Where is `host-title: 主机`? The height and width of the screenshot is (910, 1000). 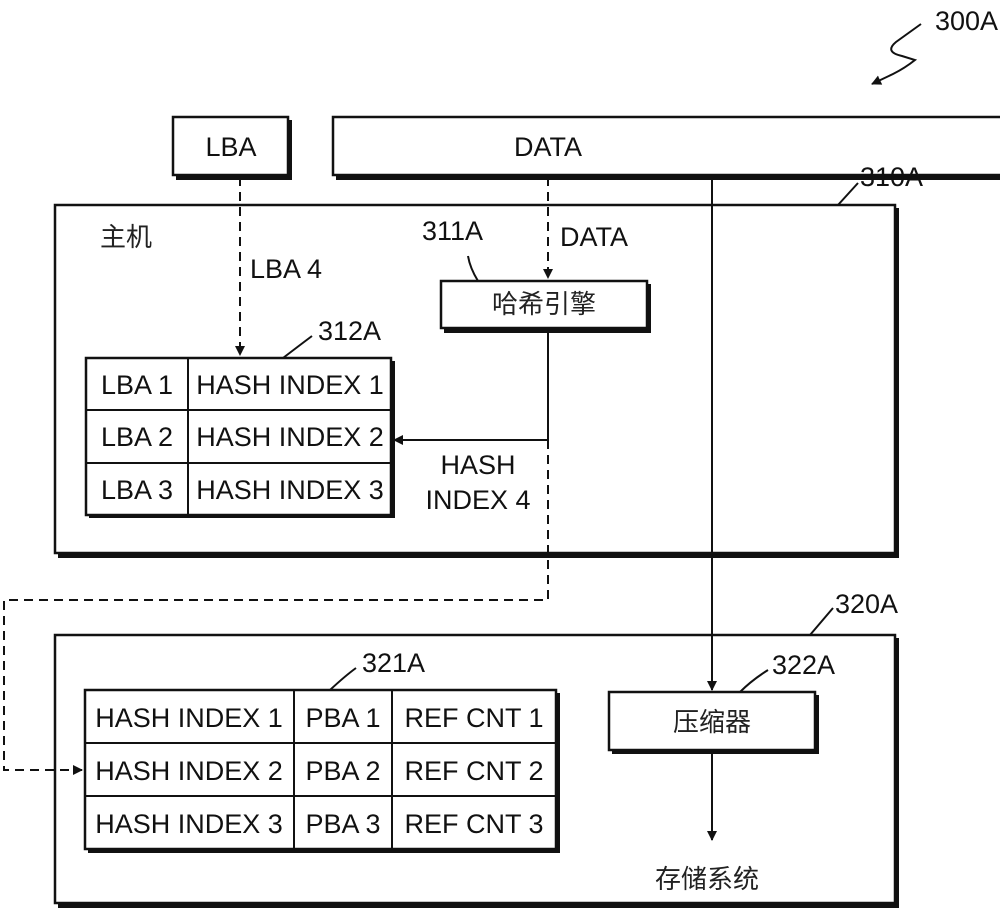 host-title: 主机 is located at coordinates (126, 238).